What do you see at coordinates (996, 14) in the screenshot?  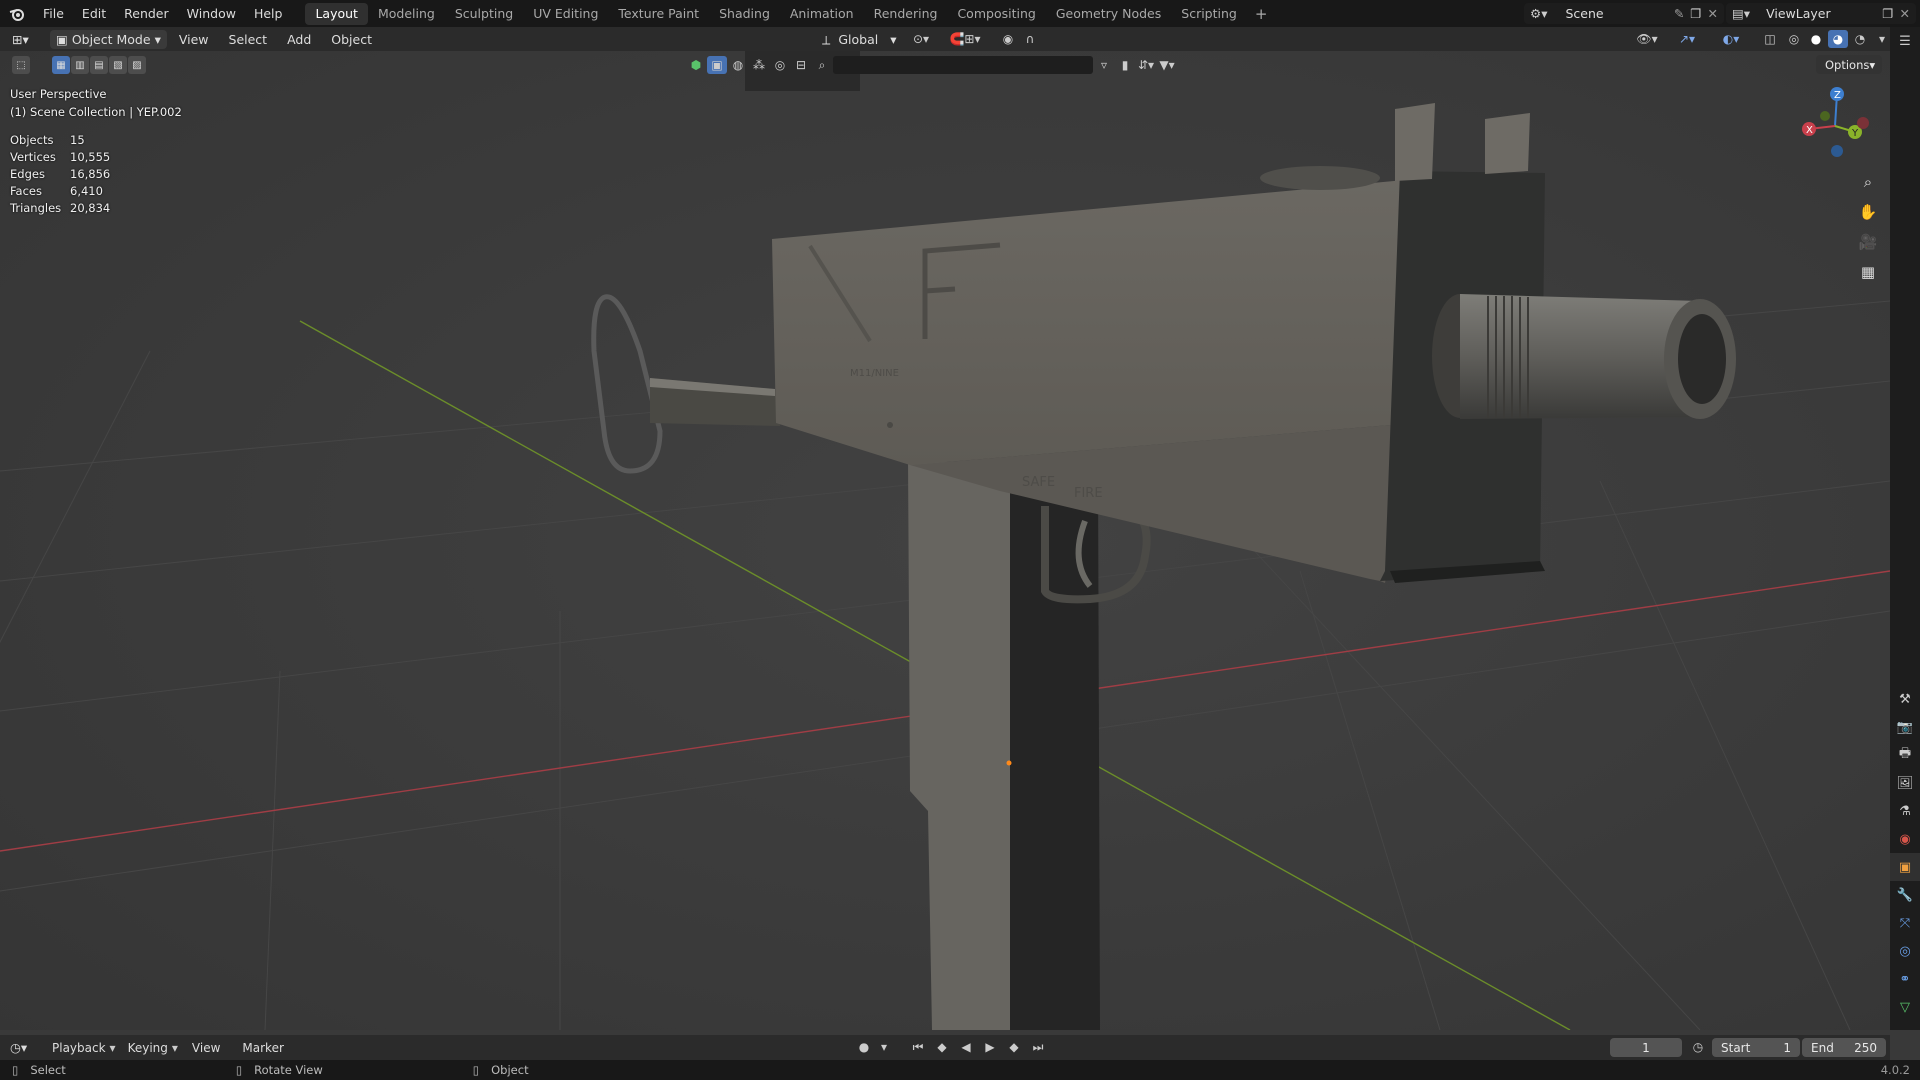 I see `tab-compositing: Compositing` at bounding box center [996, 14].